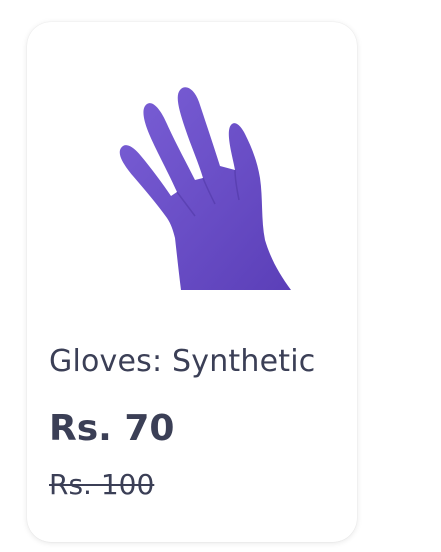  Describe the element at coordinates (112, 428) in the screenshot. I see `current-price: Rs. 70` at that location.